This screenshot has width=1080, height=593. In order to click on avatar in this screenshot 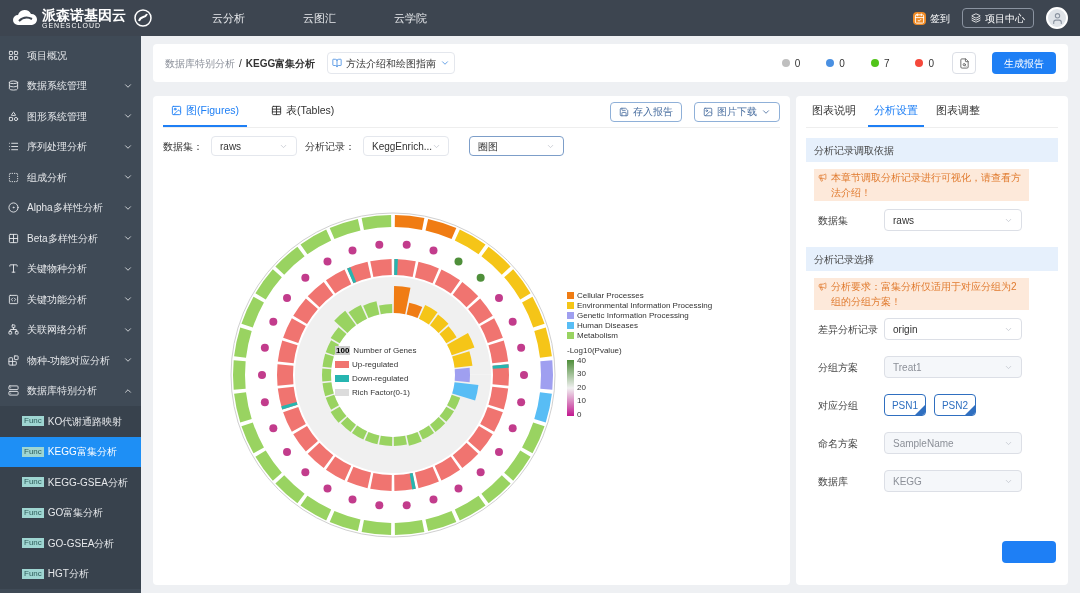, I will do `click(1057, 18)`.